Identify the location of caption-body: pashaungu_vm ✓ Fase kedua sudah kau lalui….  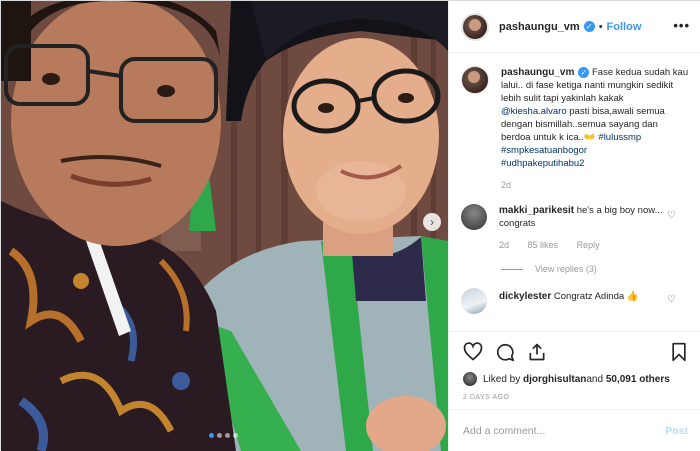
(595, 129).